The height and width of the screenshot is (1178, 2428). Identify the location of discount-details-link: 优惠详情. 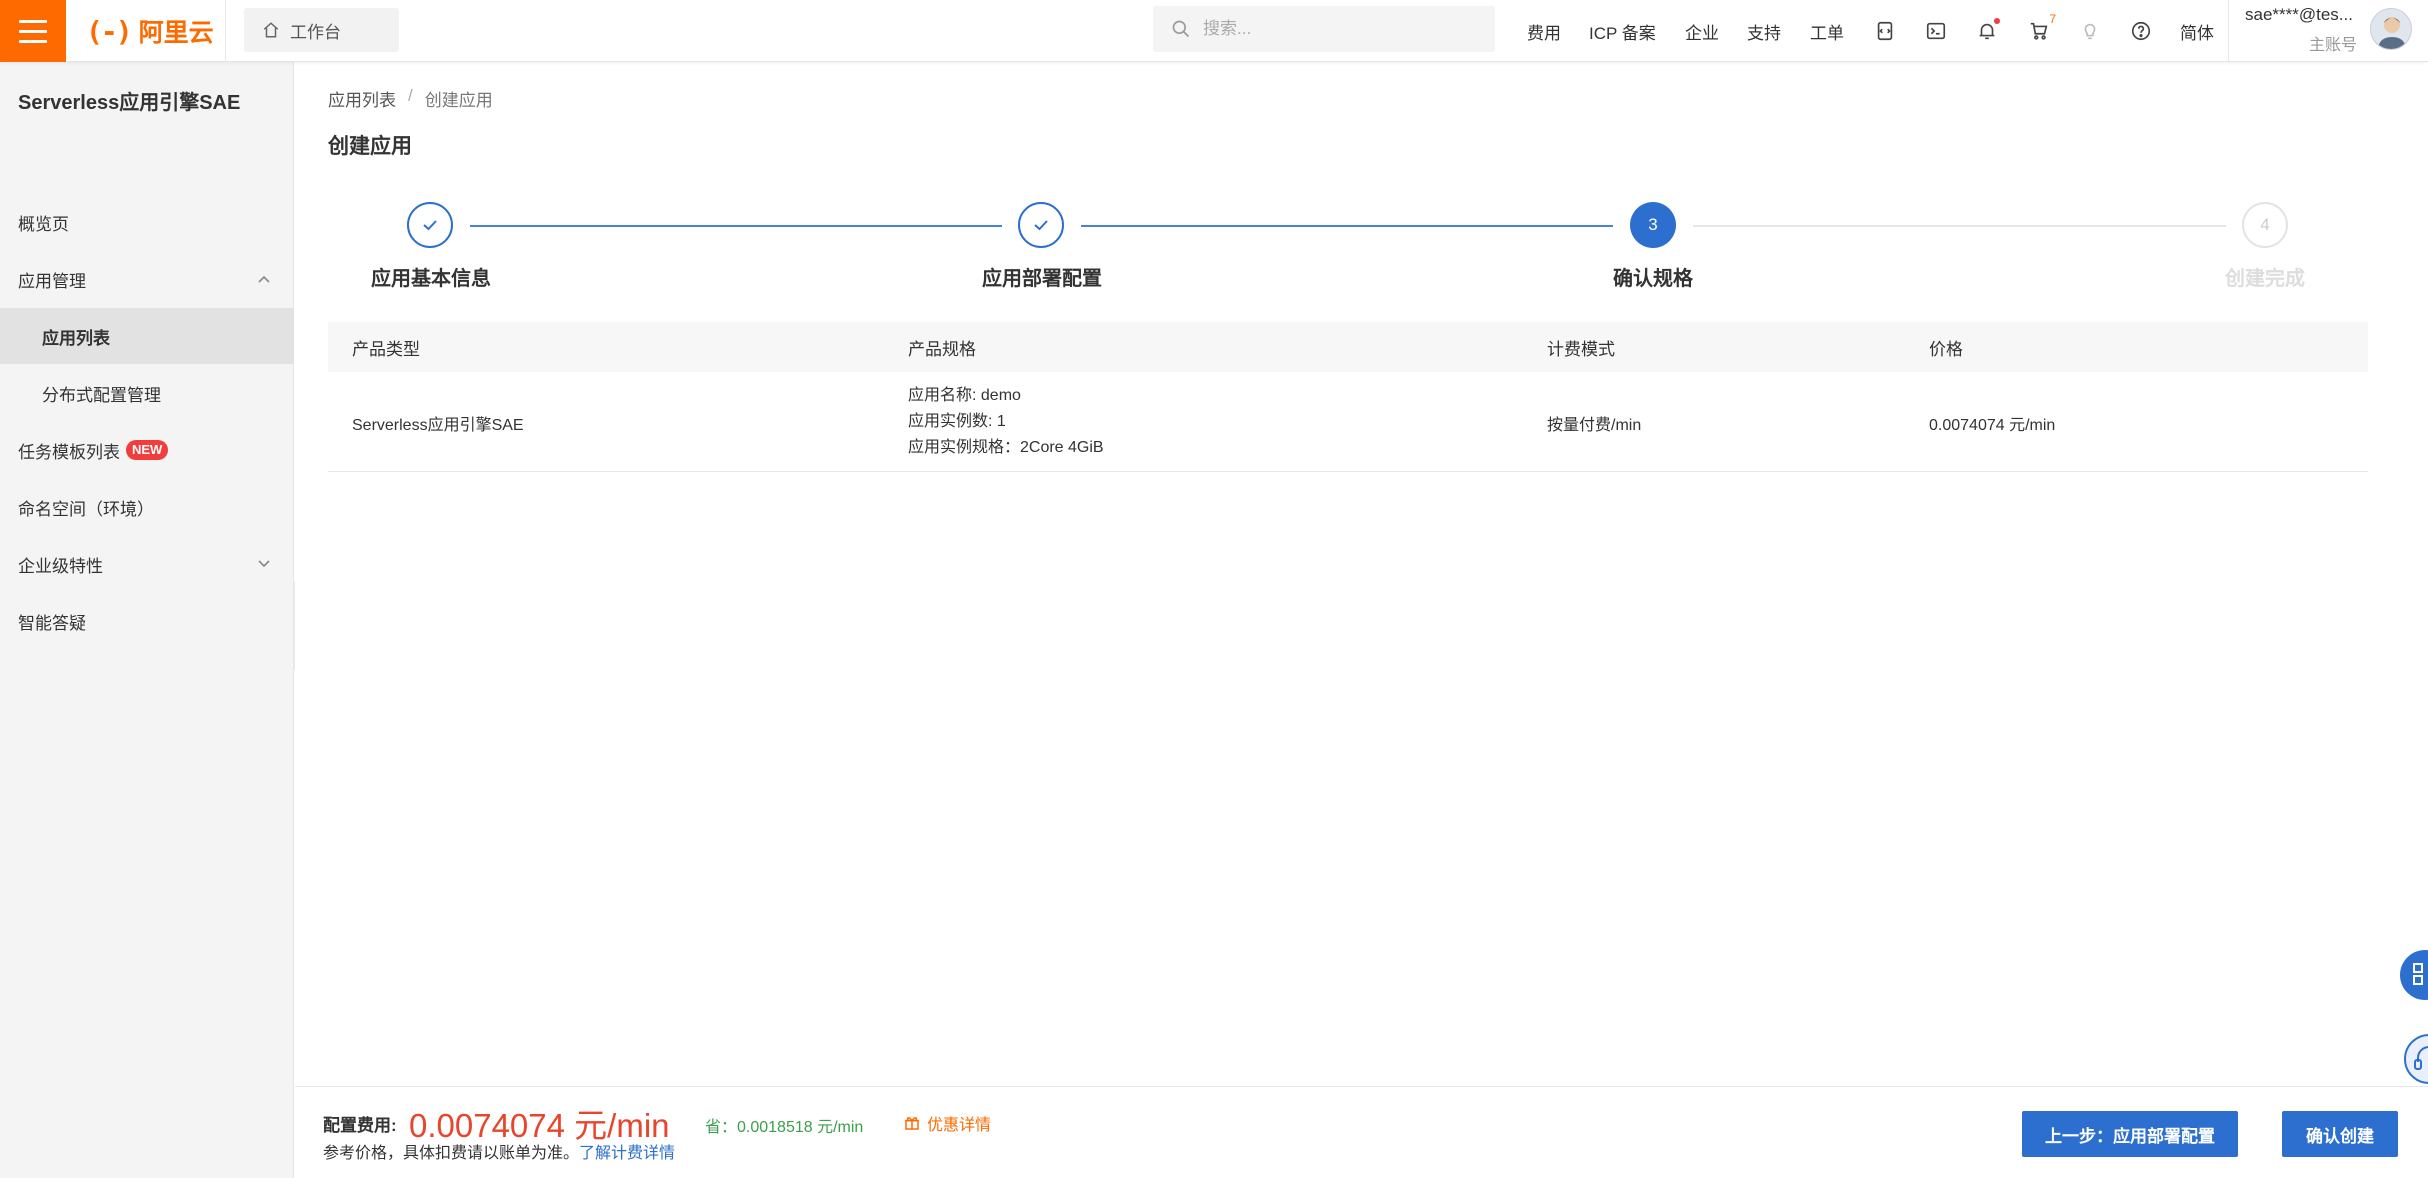
(947, 1123).